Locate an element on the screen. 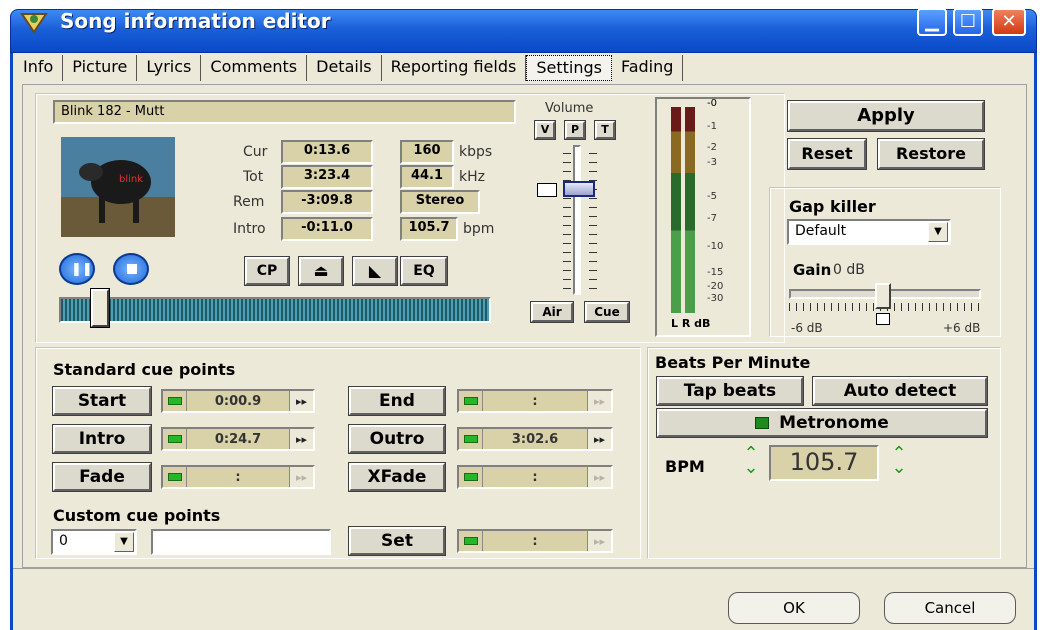 This screenshot has height=630, width=1045. tap-beats-button: Tap beats is located at coordinates (730, 391).